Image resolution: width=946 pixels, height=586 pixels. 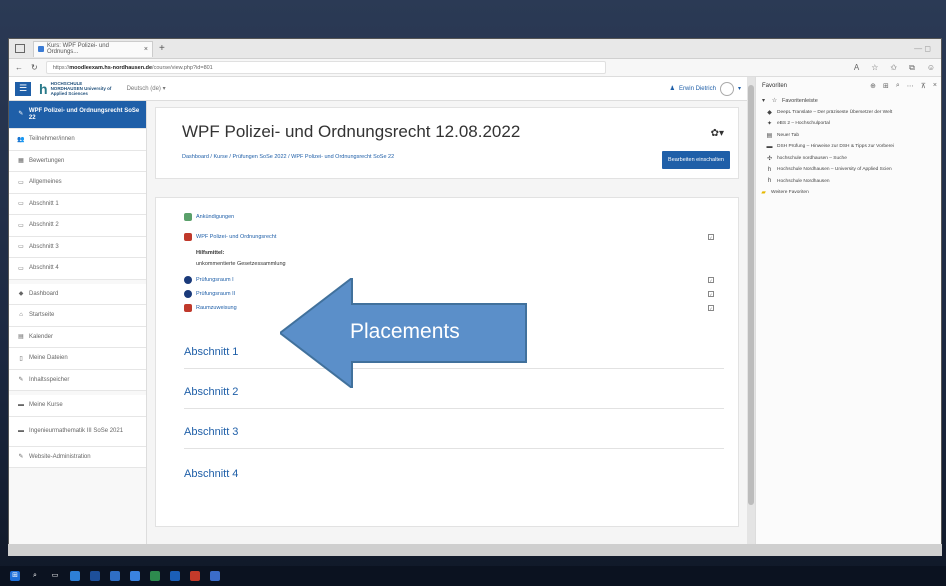 What do you see at coordinates (95, 576) in the screenshot?
I see `edge-icon` at bounding box center [95, 576].